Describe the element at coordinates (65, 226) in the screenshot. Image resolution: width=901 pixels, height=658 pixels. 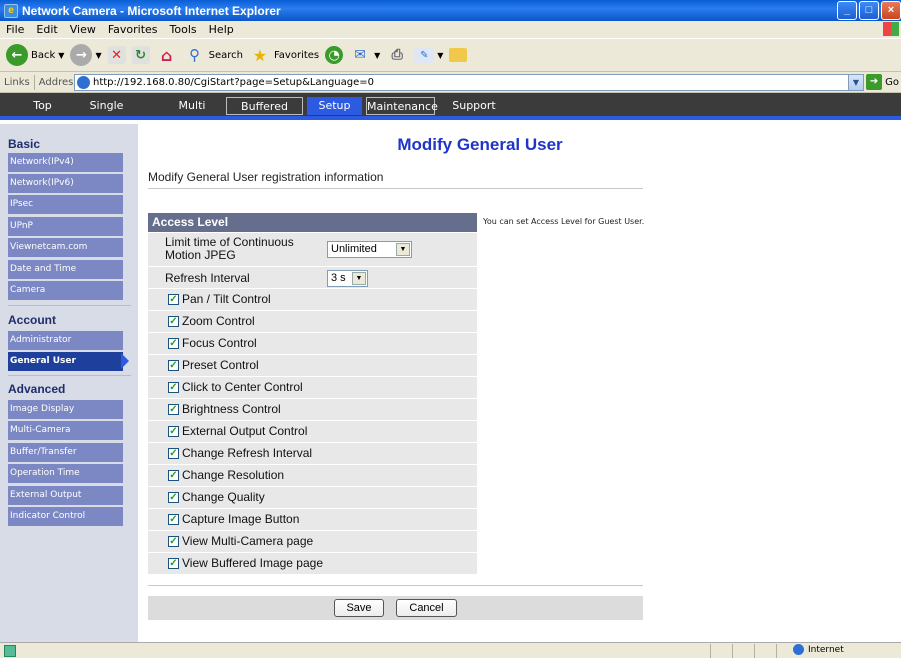
I see `sidebar-item-upnp: UPnP` at that location.